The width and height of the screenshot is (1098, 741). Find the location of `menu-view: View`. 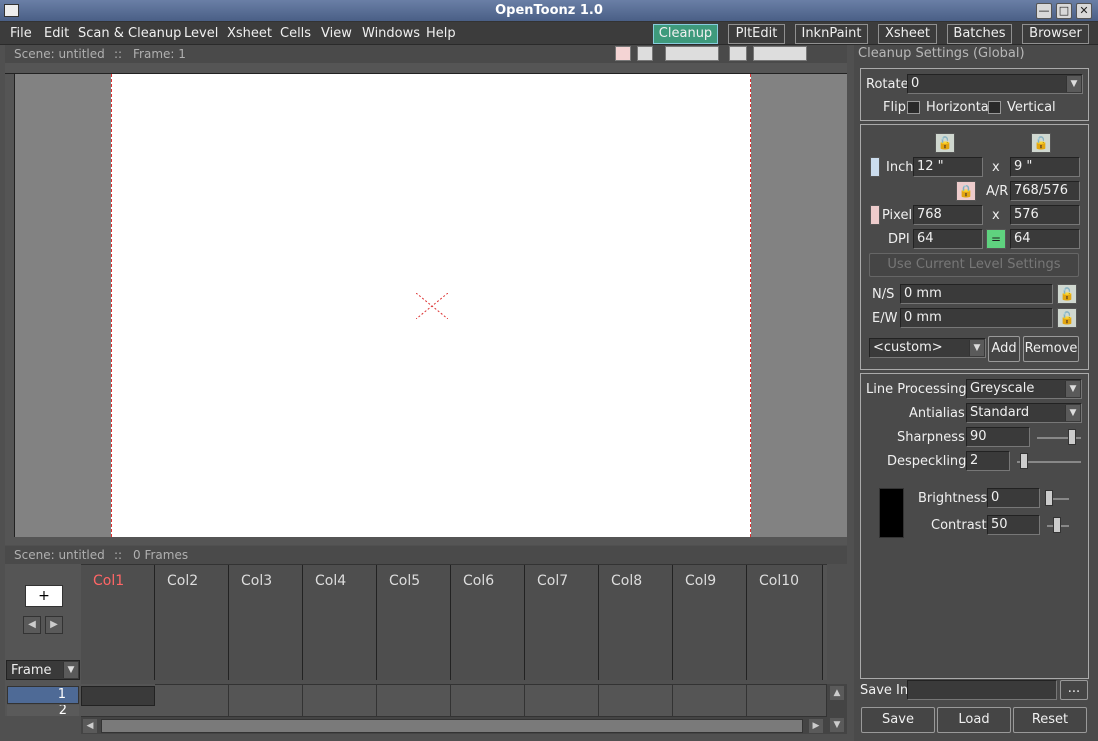

menu-view: View is located at coordinates (336, 33).